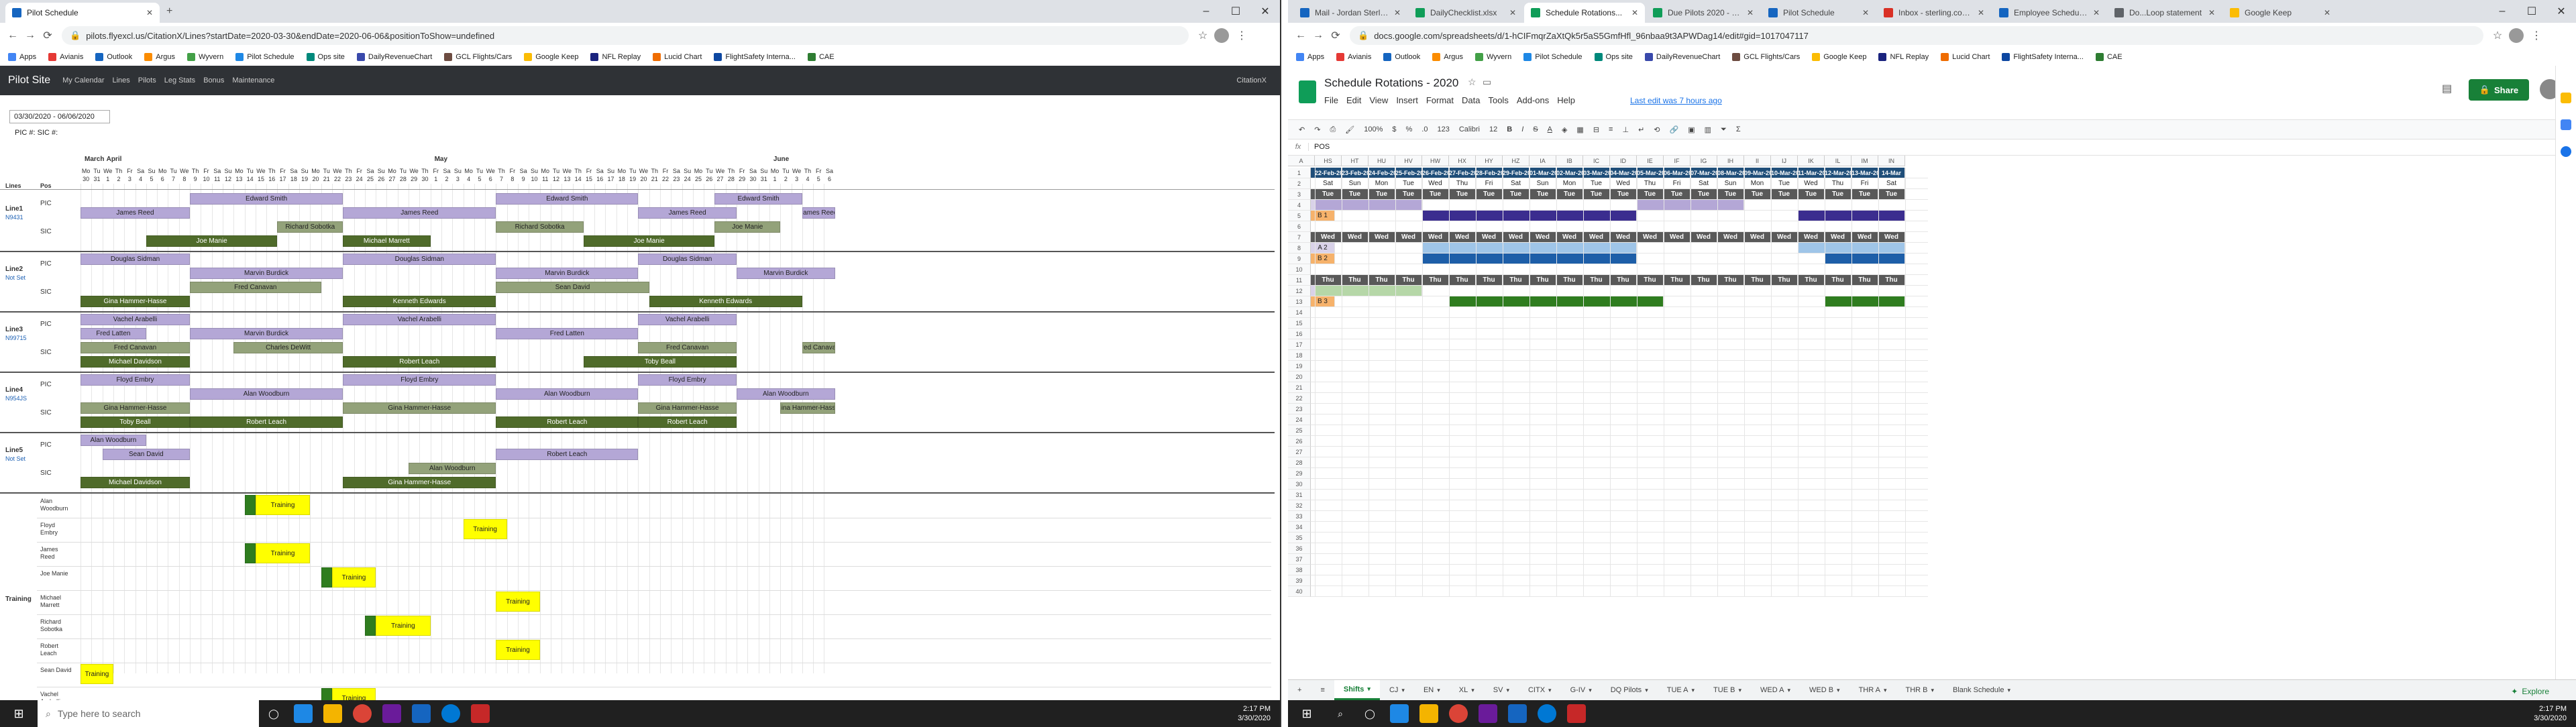  I want to click on row-header: 35, so click(1299, 538).